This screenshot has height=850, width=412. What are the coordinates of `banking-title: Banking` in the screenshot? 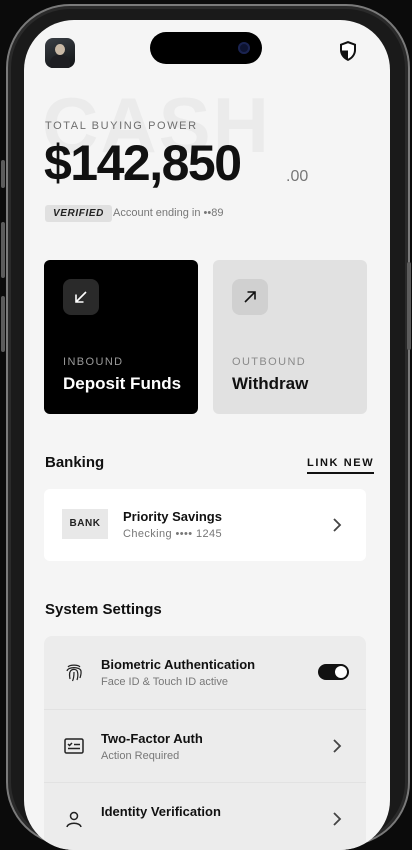 It's located at (75, 462).